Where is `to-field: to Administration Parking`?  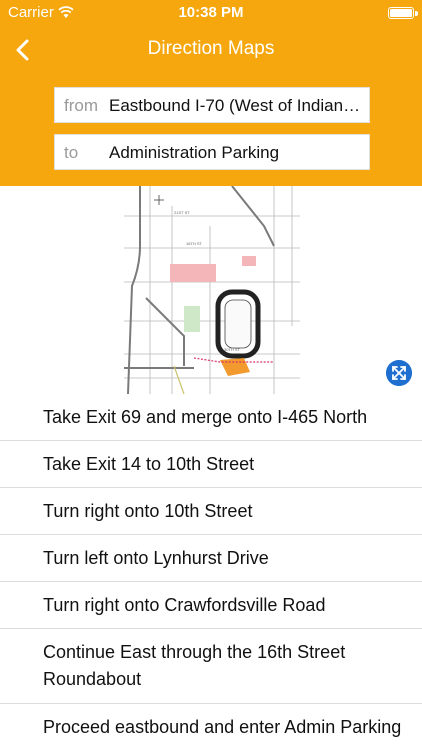
to-field: to Administration Parking is located at coordinates (212, 152).